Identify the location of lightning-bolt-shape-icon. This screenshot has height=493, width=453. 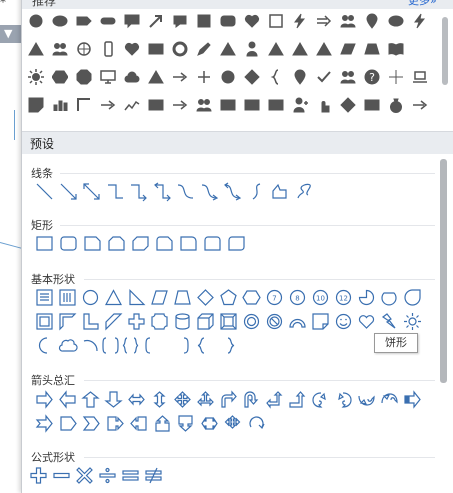
(389, 321).